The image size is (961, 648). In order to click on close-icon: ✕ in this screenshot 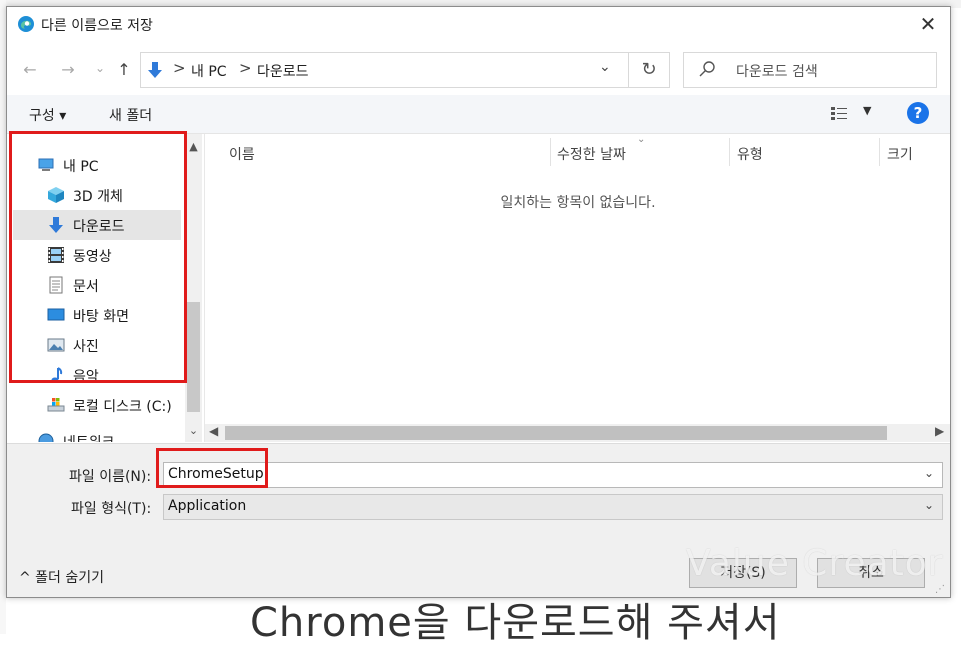, I will do `click(928, 24)`.